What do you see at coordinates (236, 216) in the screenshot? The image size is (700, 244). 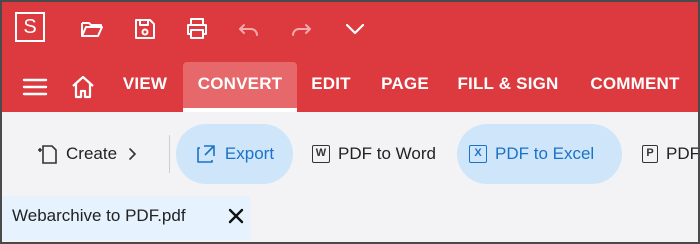 I see `close-tab-icon` at bounding box center [236, 216].